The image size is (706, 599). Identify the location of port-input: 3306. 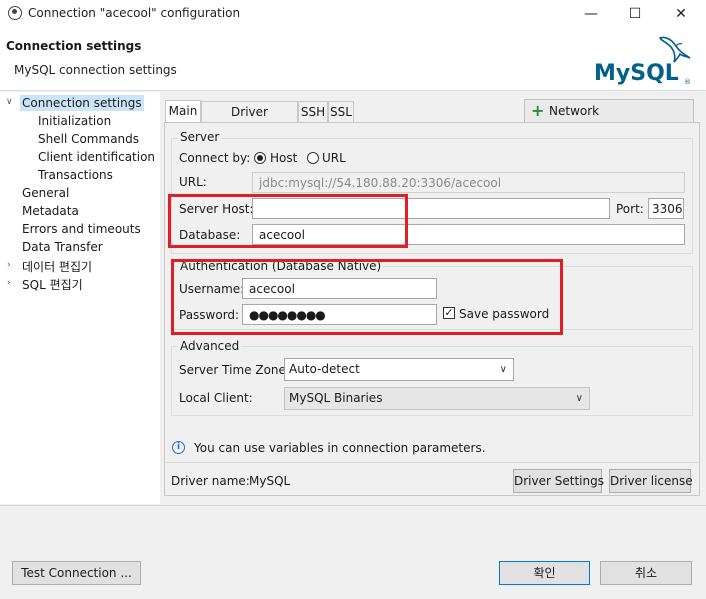
(666, 208).